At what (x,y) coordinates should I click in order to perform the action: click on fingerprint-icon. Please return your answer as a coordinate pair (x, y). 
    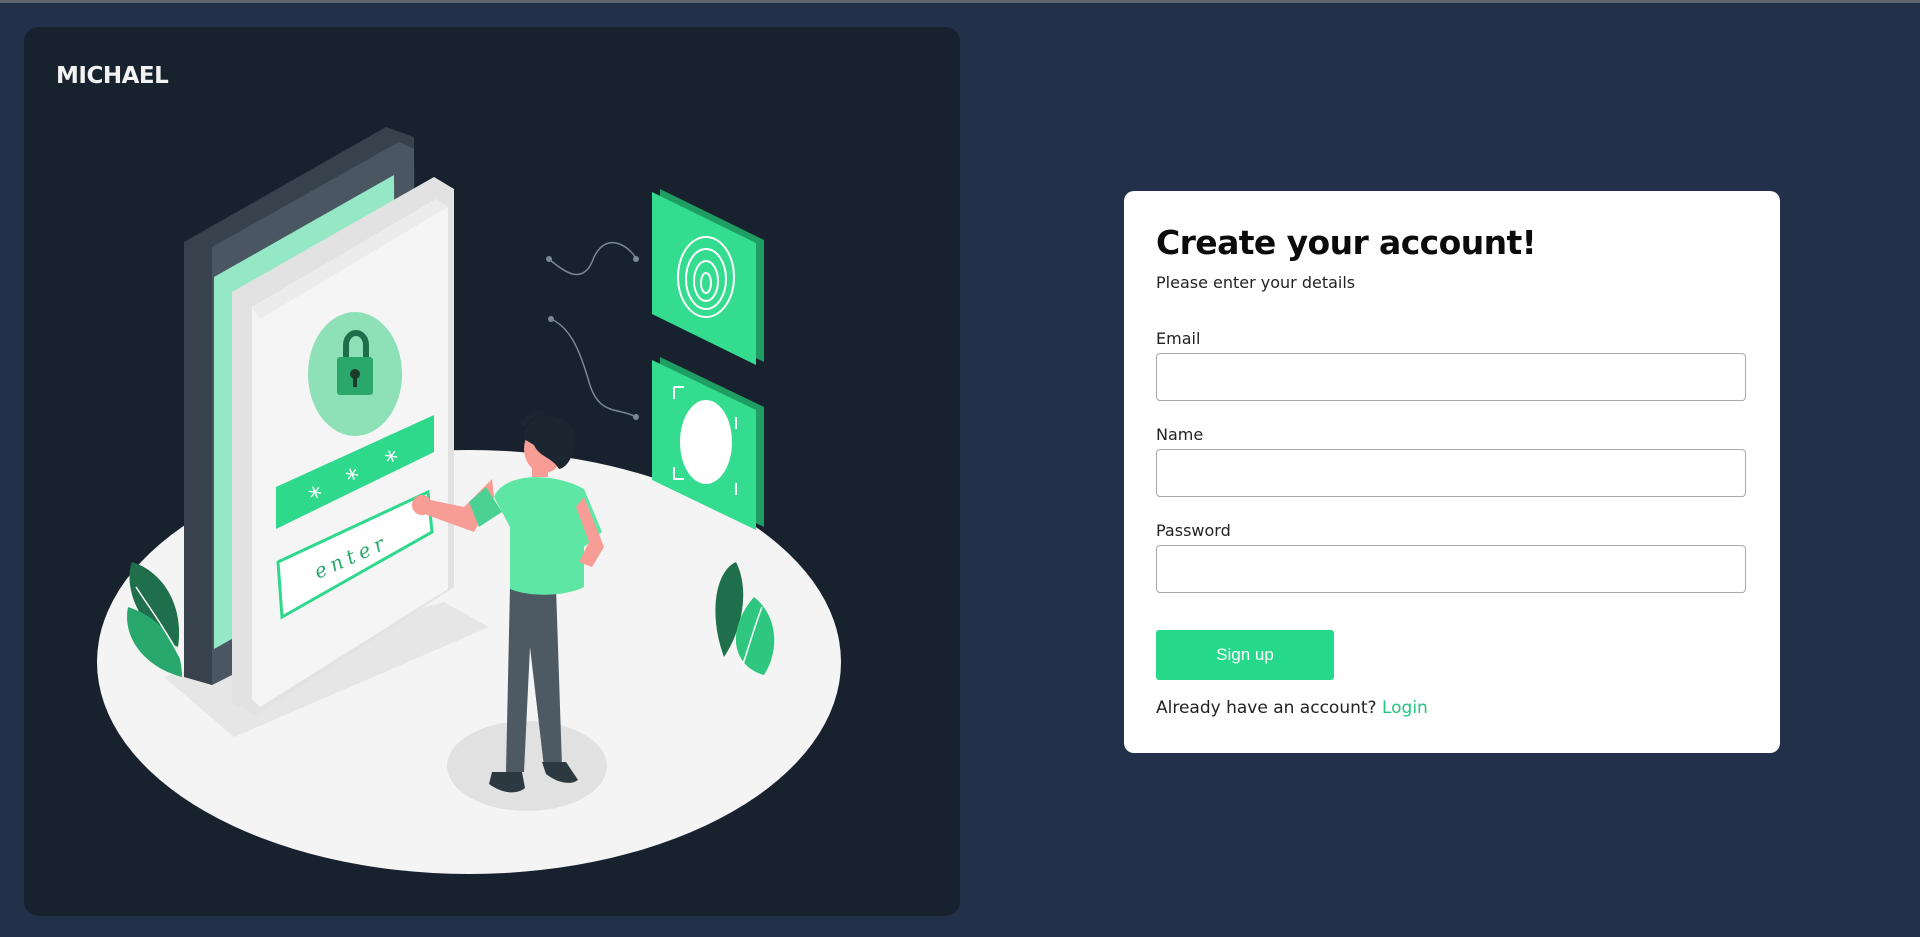
    Looking at the image, I should click on (708, 277).